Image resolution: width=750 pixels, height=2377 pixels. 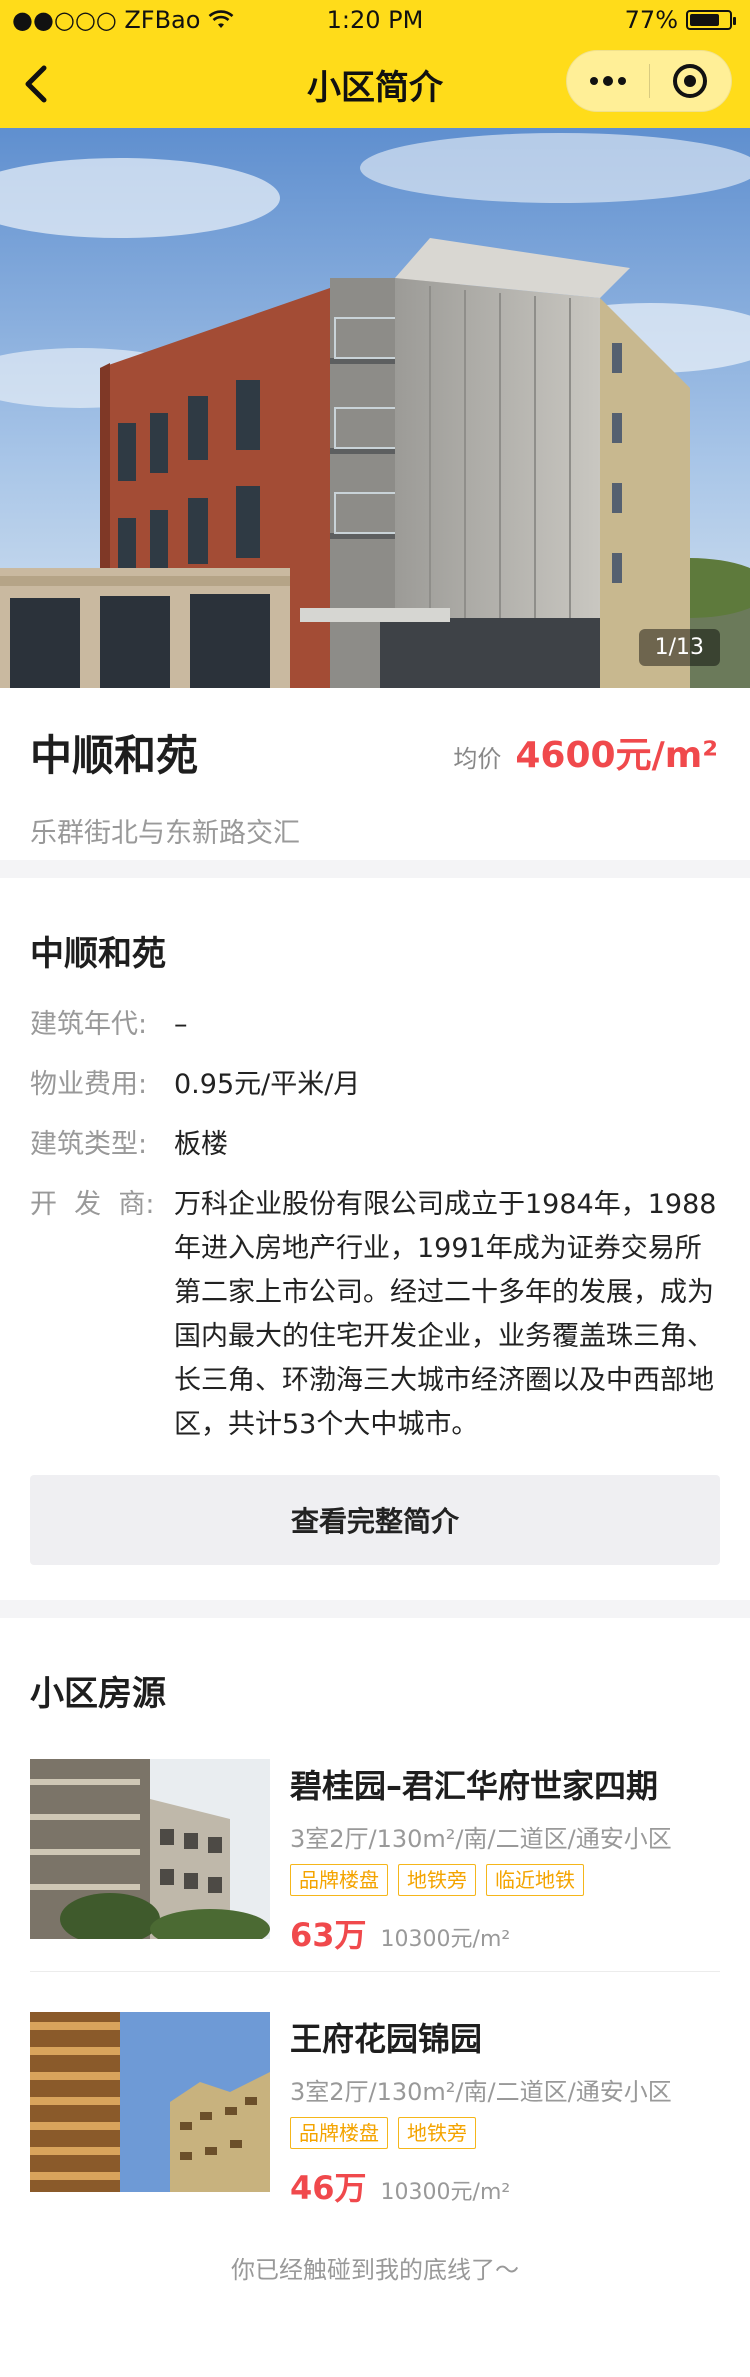 I want to click on info-value: –, so click(x=181, y=1024).